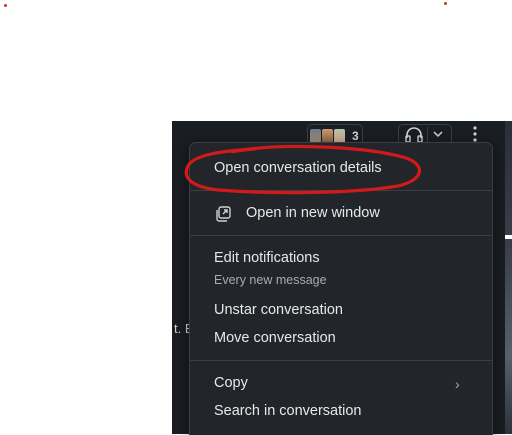 The width and height of the screenshot is (512, 435). Describe the element at coordinates (5, 5) in the screenshot. I see `annotation-dot-left` at that location.